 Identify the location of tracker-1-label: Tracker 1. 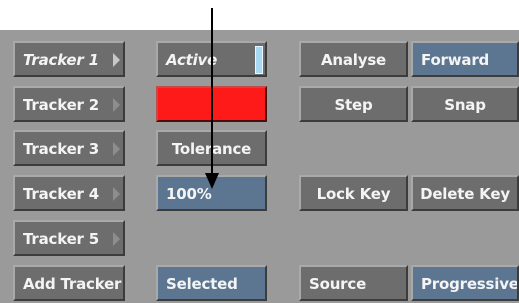
(61, 60).